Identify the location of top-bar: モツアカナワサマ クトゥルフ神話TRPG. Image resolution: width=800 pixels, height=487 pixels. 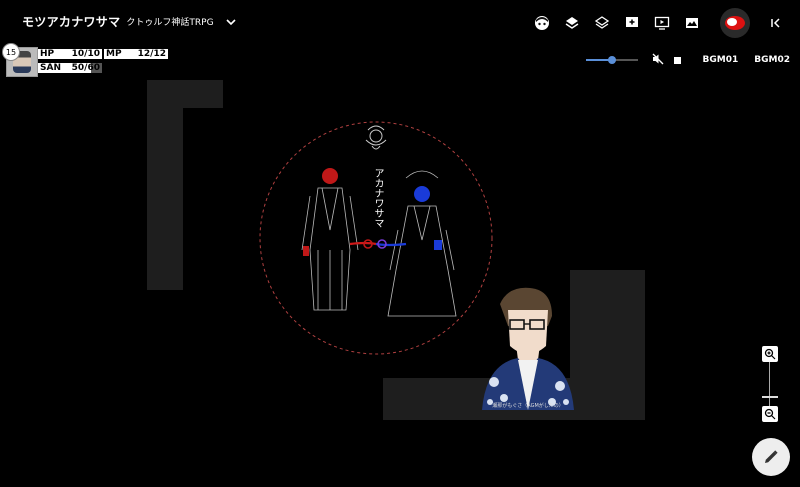
(400, 21).